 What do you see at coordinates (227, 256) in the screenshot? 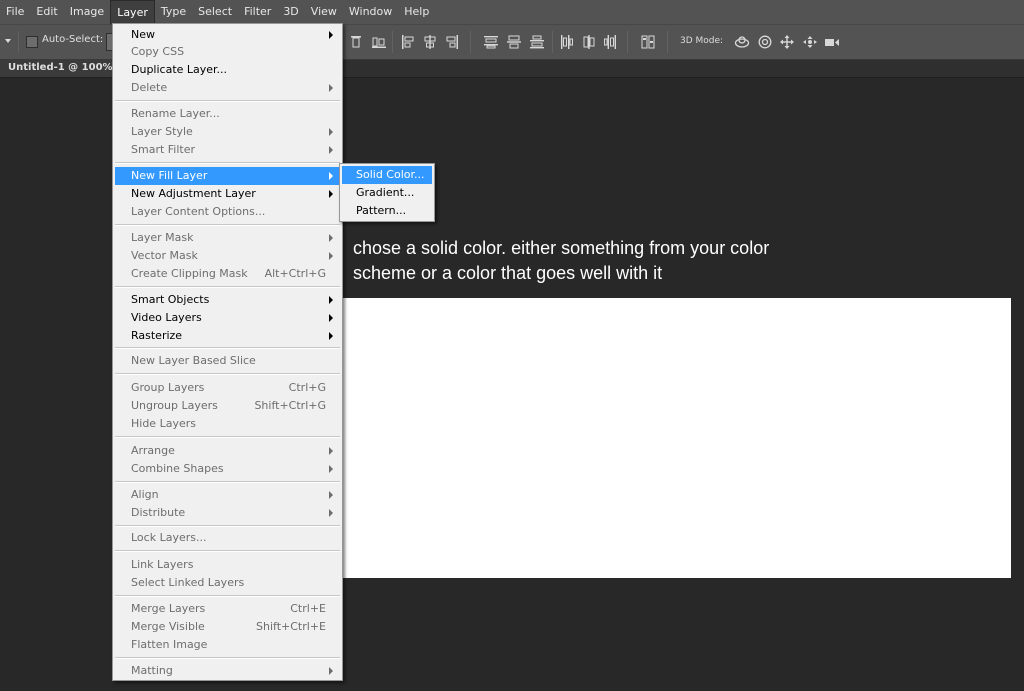
I see `menu-item-vector-mask: Vector Mask` at bounding box center [227, 256].